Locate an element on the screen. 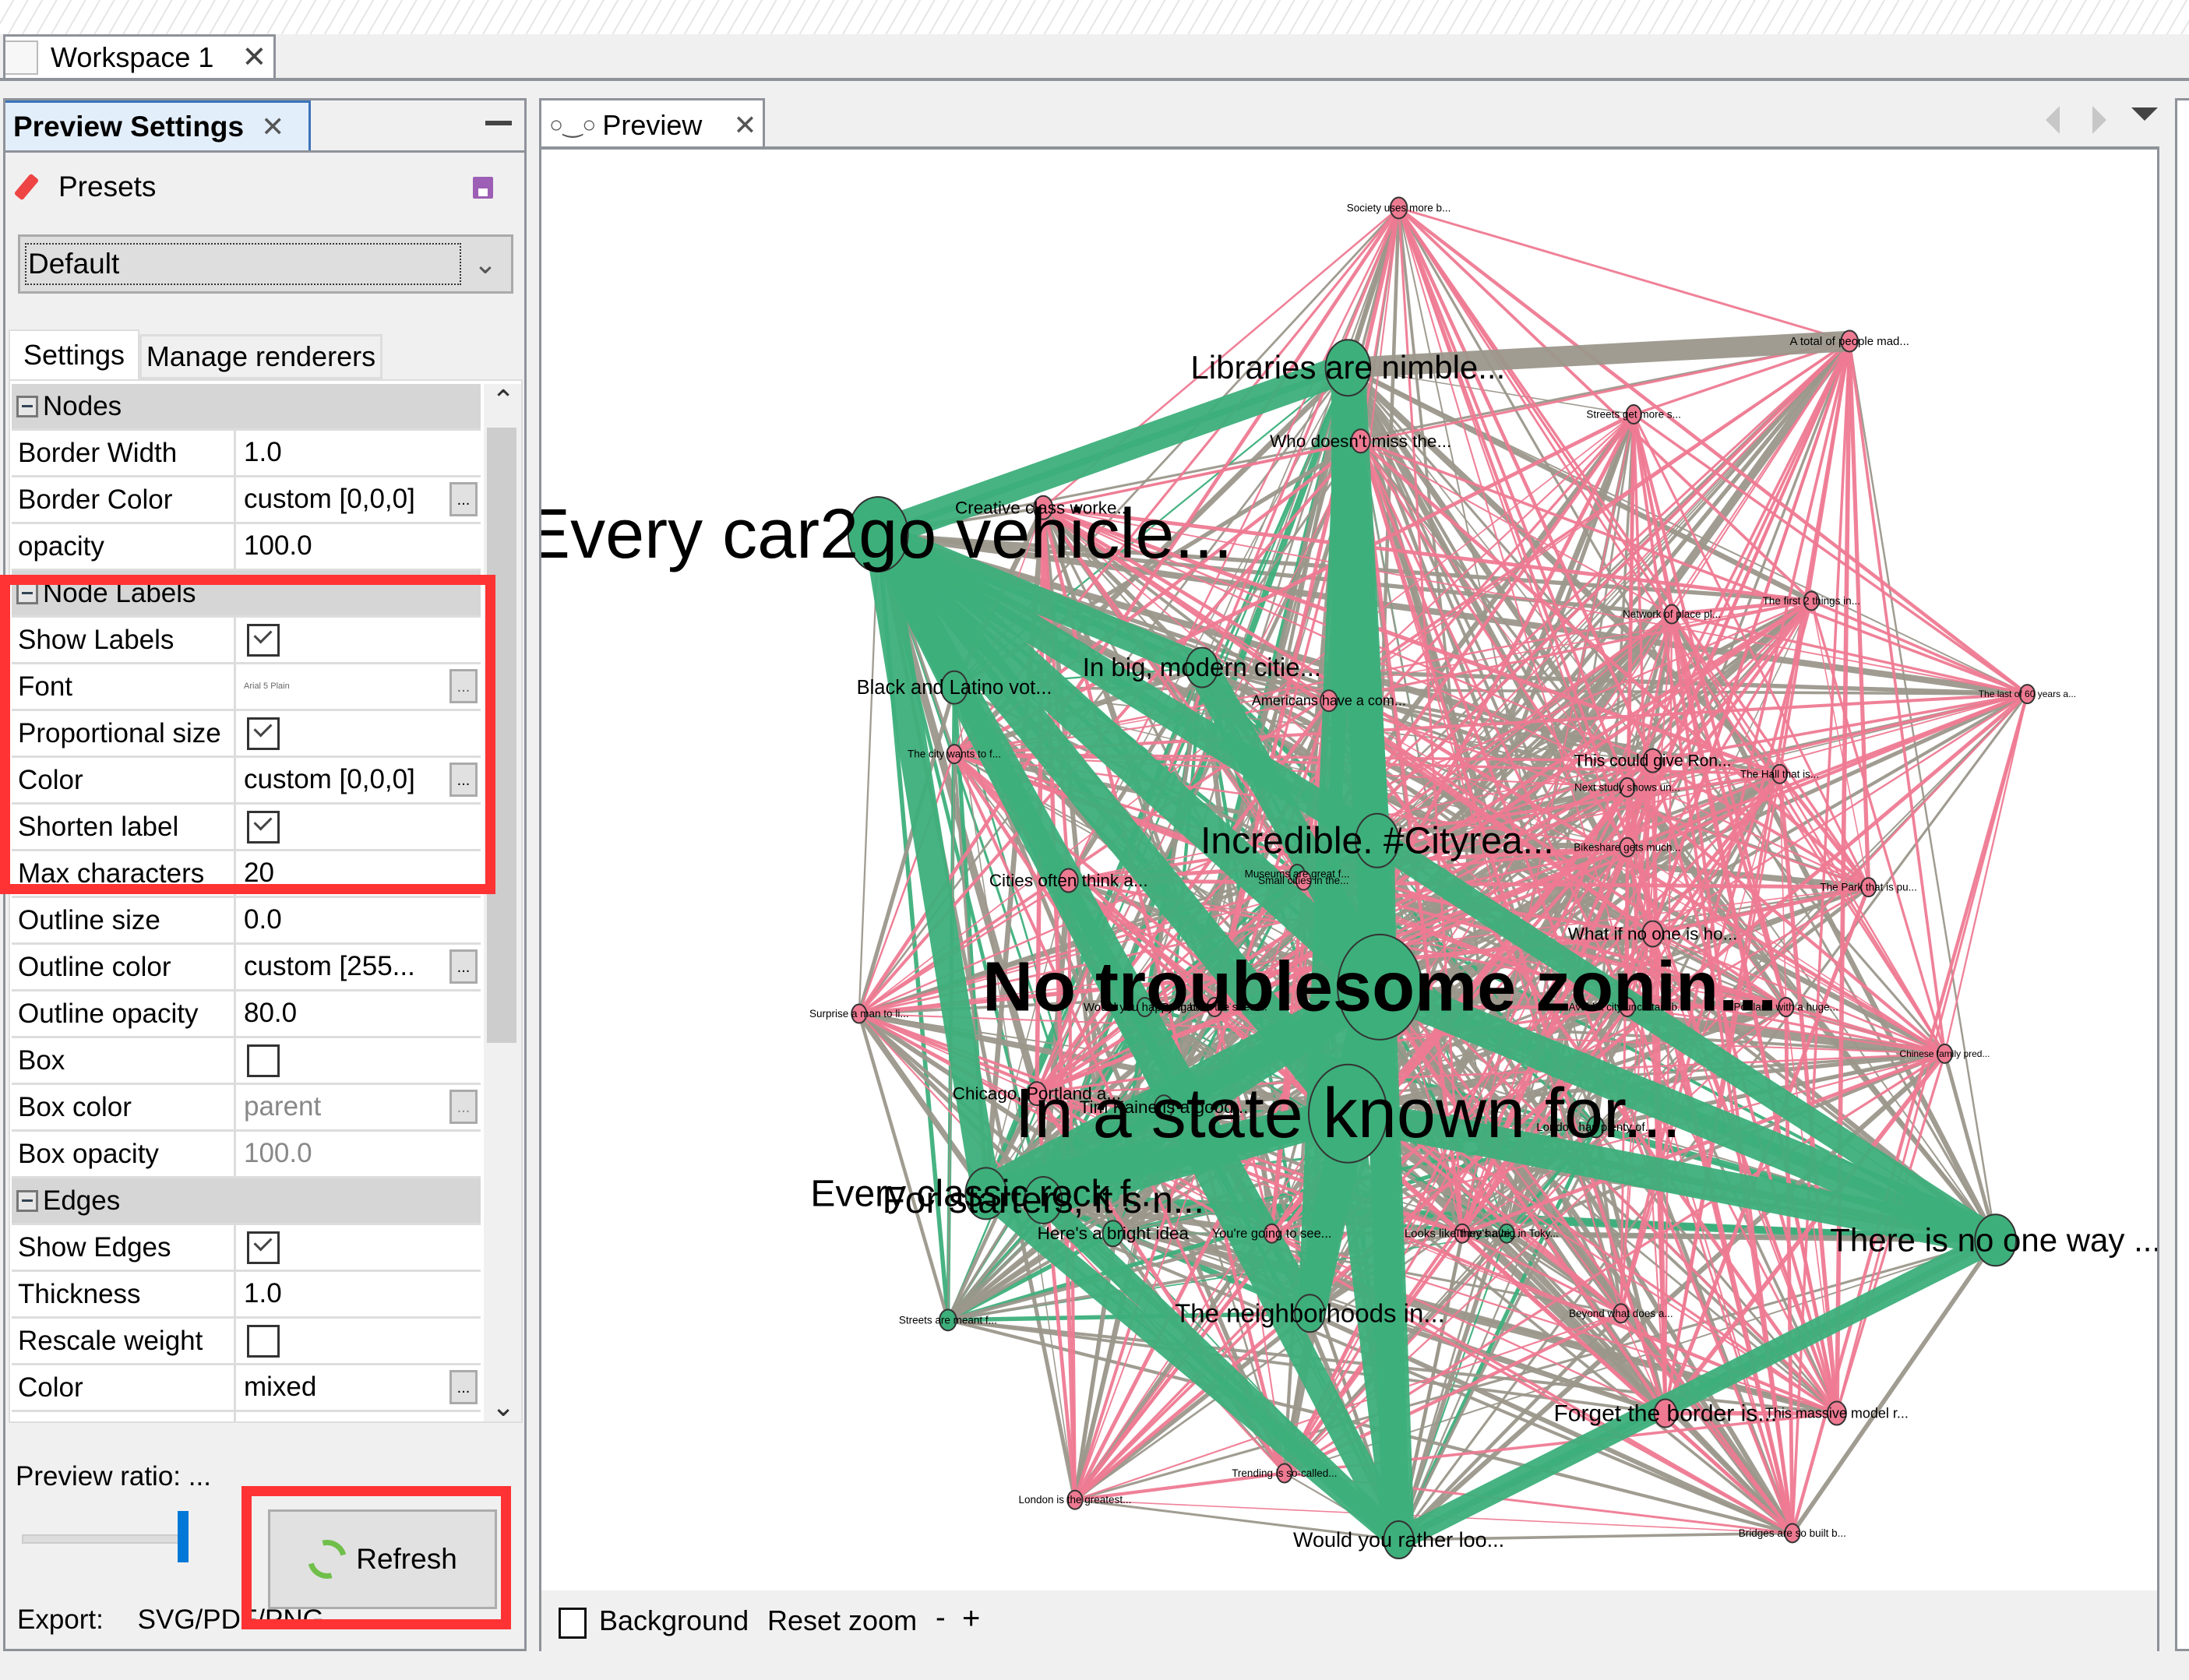 This screenshot has width=2189, height=1680. property-value: 0.0 is located at coordinates (358, 920).